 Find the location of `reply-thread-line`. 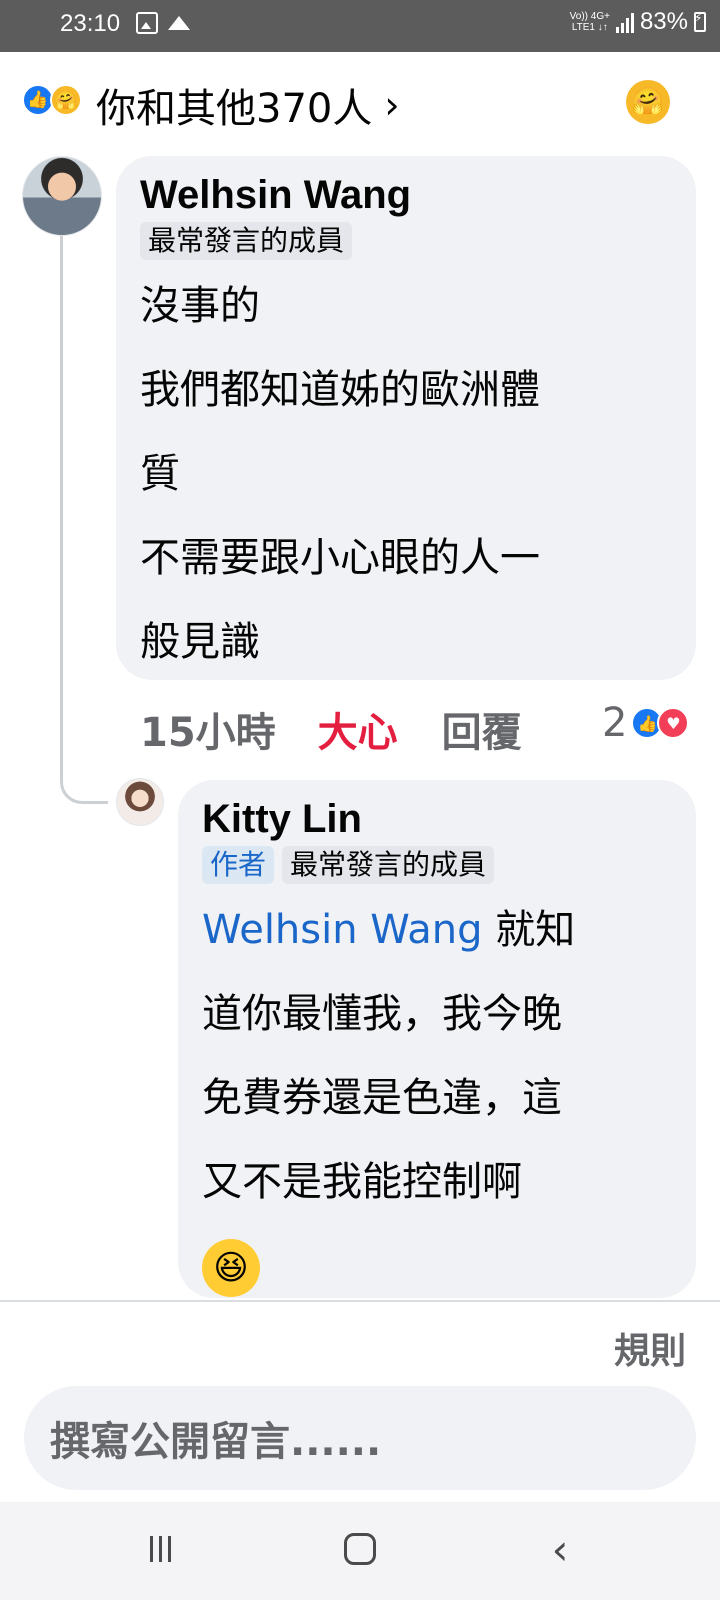

reply-thread-line is located at coordinates (84, 520).